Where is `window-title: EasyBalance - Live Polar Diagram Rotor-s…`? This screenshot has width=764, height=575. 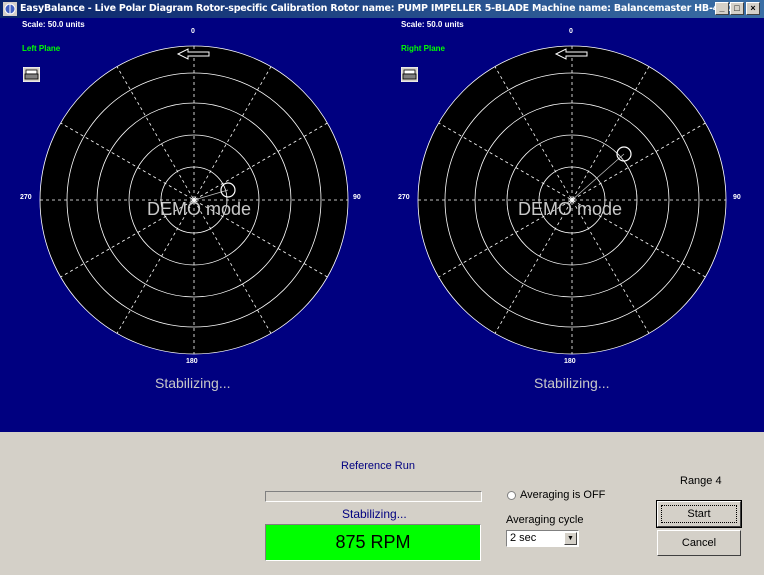 window-title: EasyBalance - Live Polar Diagram Rotor-s… is located at coordinates (376, 8).